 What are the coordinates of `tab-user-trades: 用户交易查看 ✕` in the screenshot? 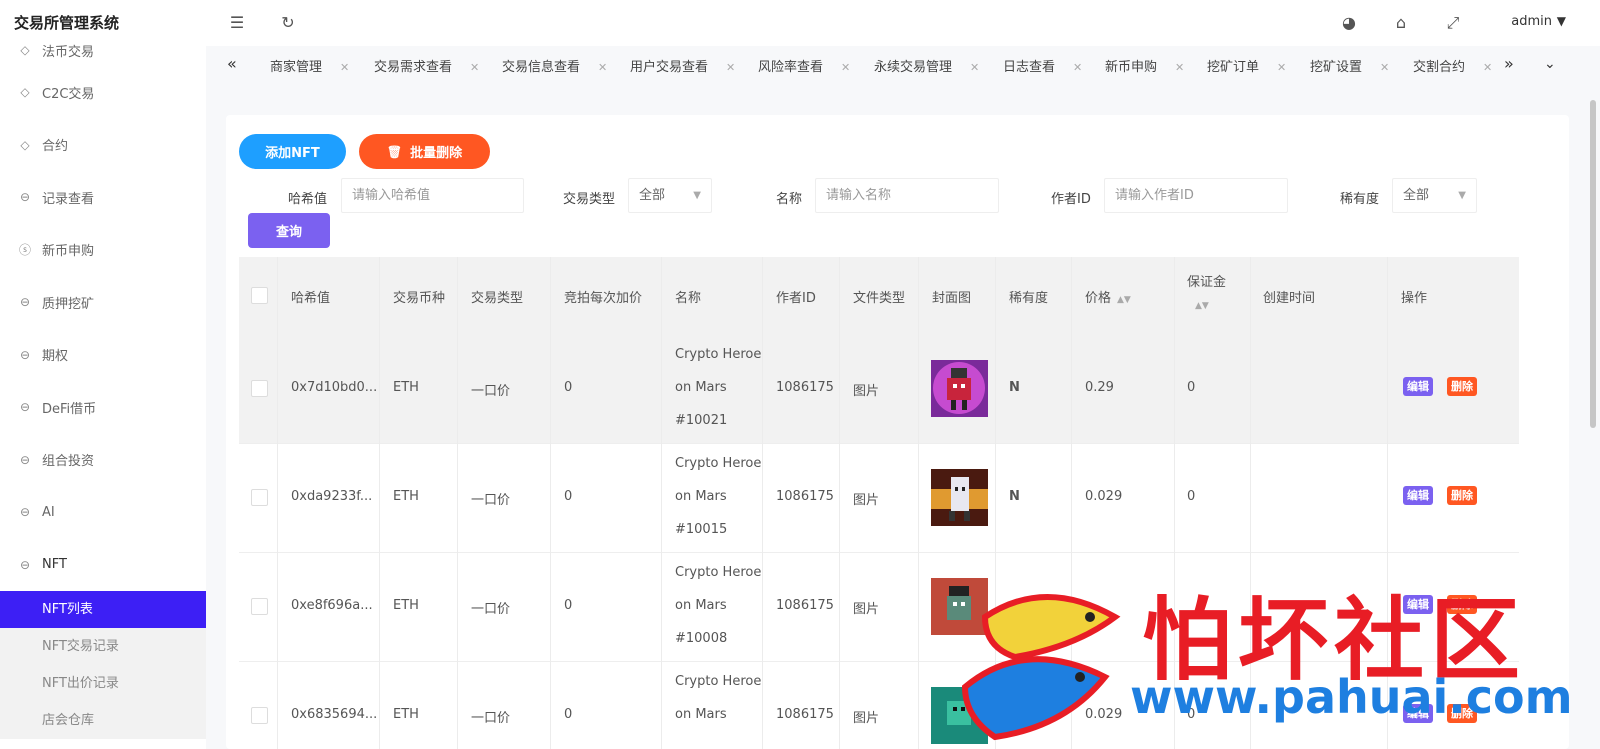 It's located at (682, 65).